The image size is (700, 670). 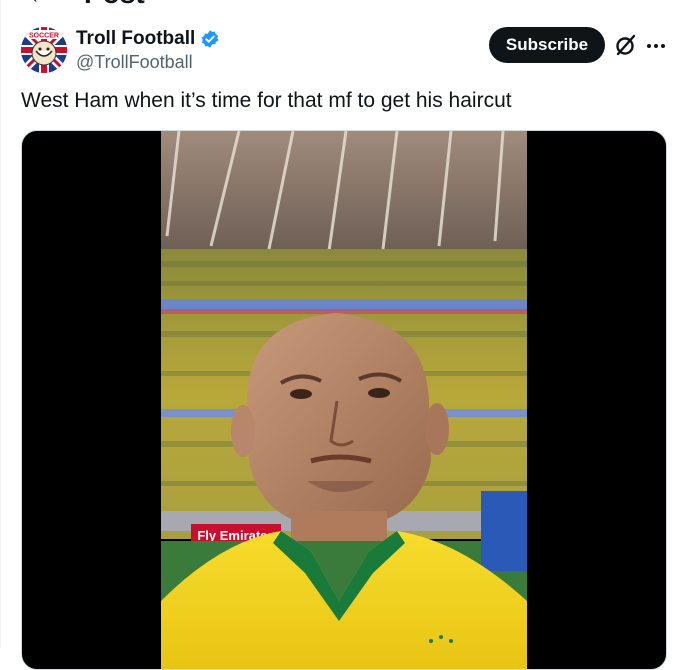 What do you see at coordinates (40, 4) in the screenshot?
I see `back-arrow-icon: ←` at bounding box center [40, 4].